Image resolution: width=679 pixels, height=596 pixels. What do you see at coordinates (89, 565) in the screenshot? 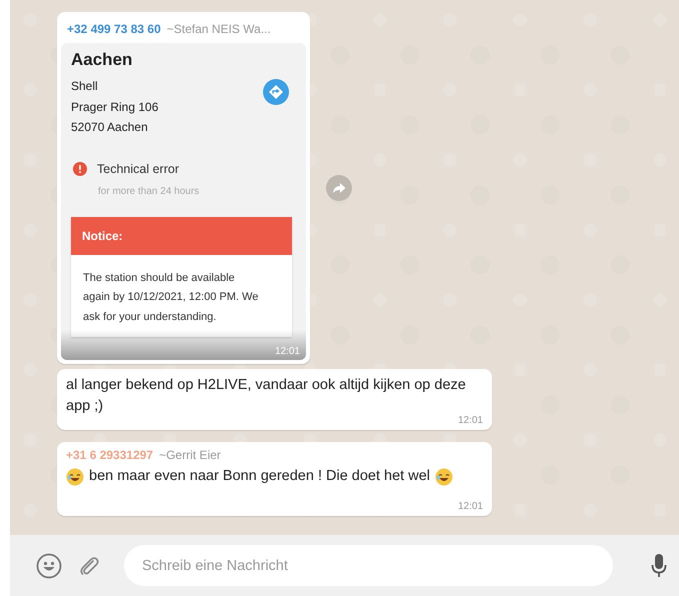
I see `attach-icon` at bounding box center [89, 565].